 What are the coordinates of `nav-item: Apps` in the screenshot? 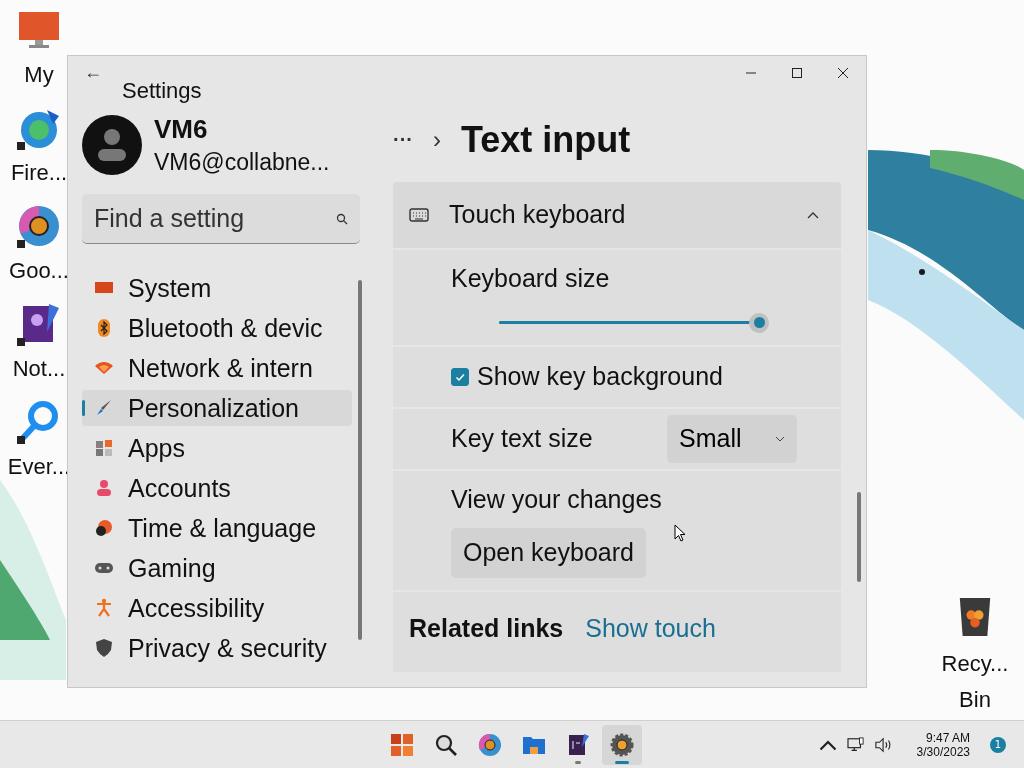 It's located at (217, 448).